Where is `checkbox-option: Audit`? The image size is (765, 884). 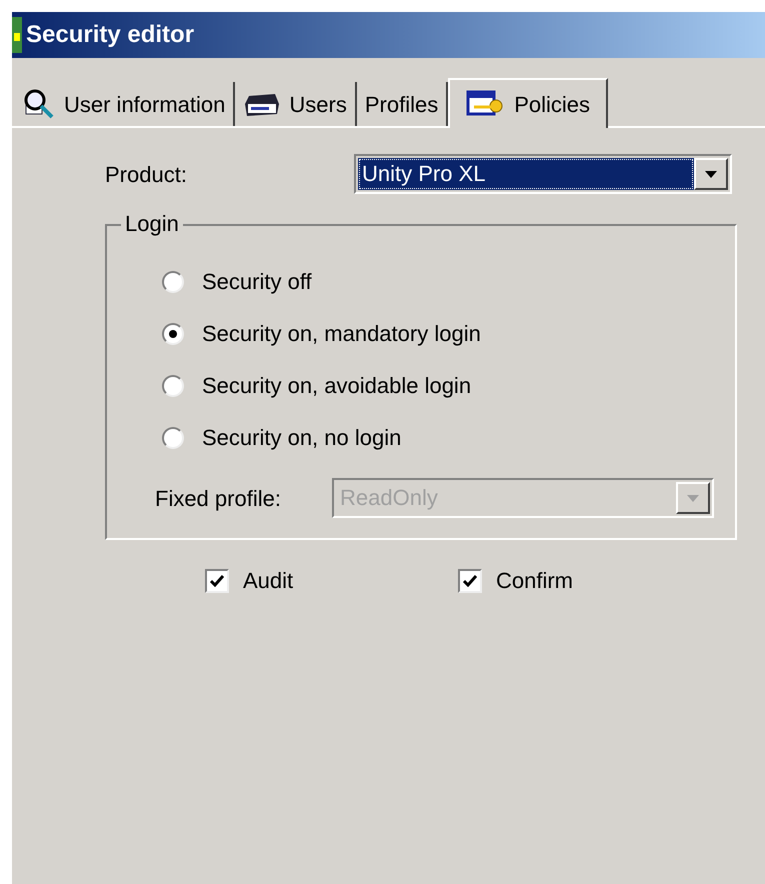 checkbox-option: Audit is located at coordinates (331, 580).